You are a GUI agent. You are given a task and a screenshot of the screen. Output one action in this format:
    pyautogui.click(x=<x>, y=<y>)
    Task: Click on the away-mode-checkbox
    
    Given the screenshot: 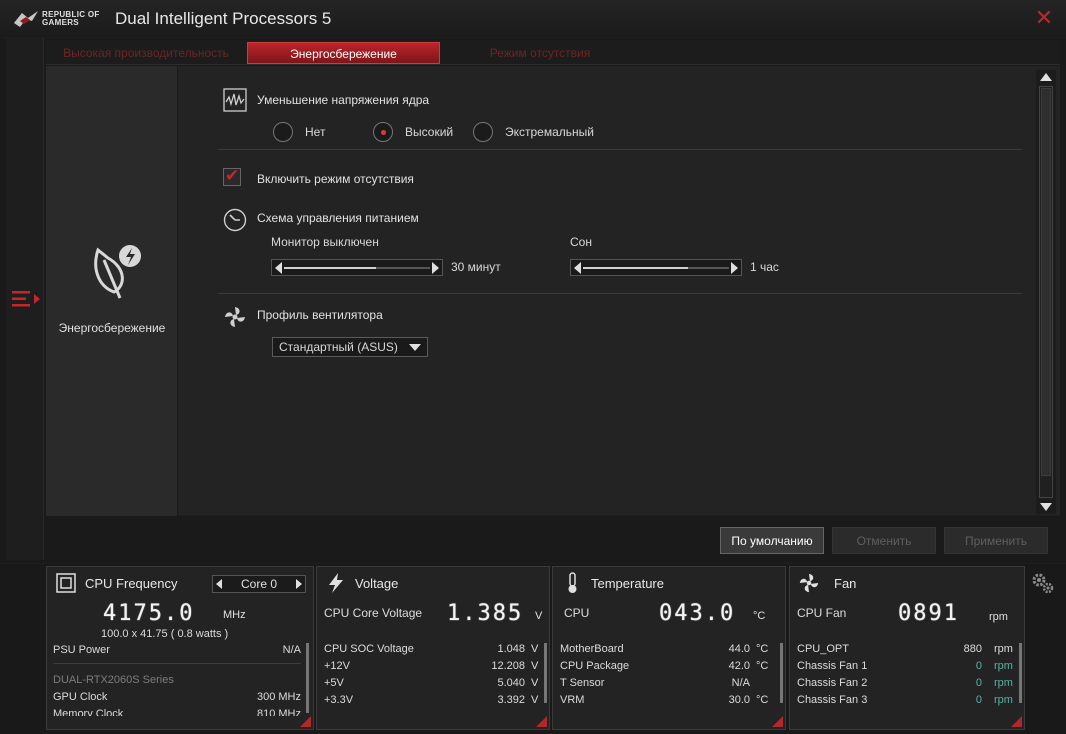 What is the action you would take?
    pyautogui.click(x=232, y=176)
    